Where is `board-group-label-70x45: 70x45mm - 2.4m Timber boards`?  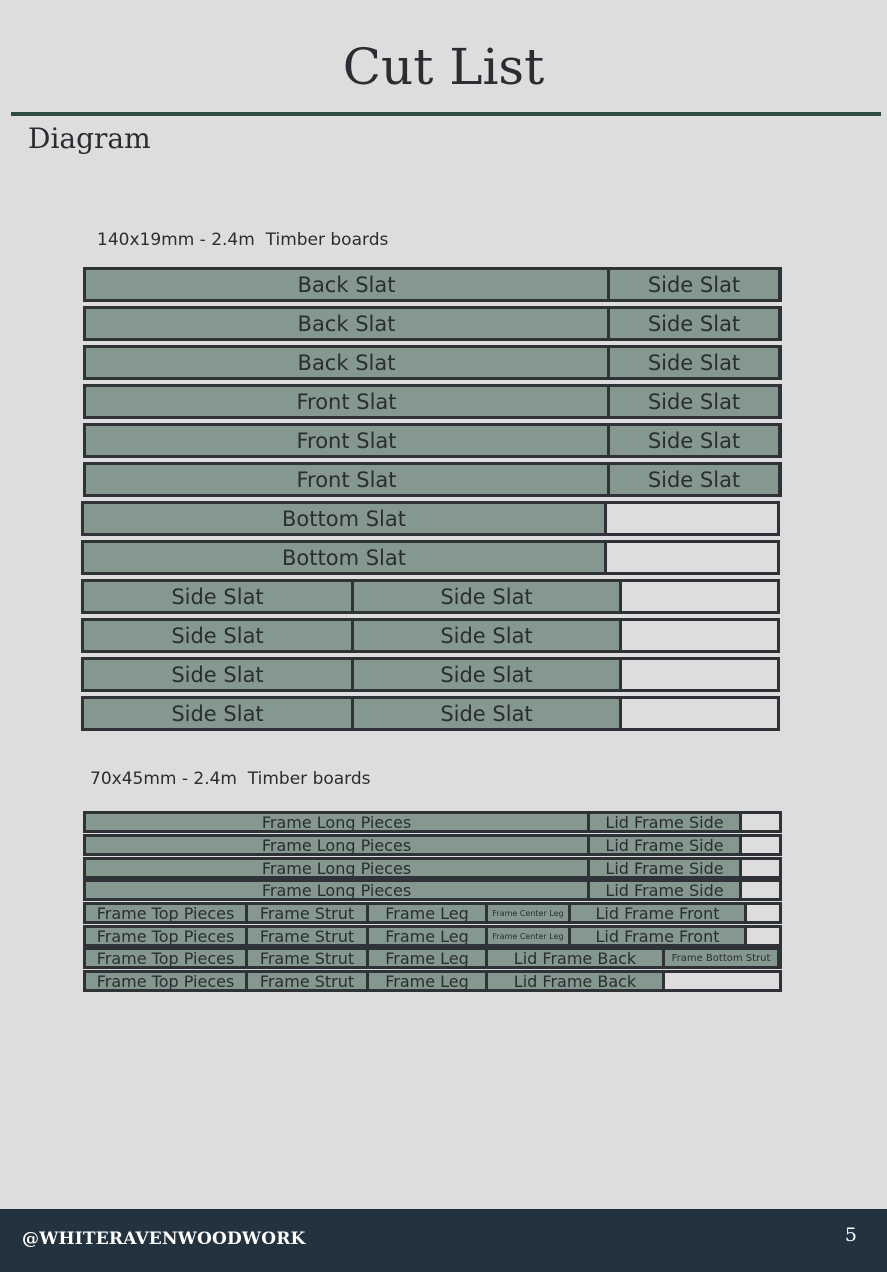
board-group-label-70x45: 70x45mm - 2.4m Timber boards is located at coordinates (230, 779).